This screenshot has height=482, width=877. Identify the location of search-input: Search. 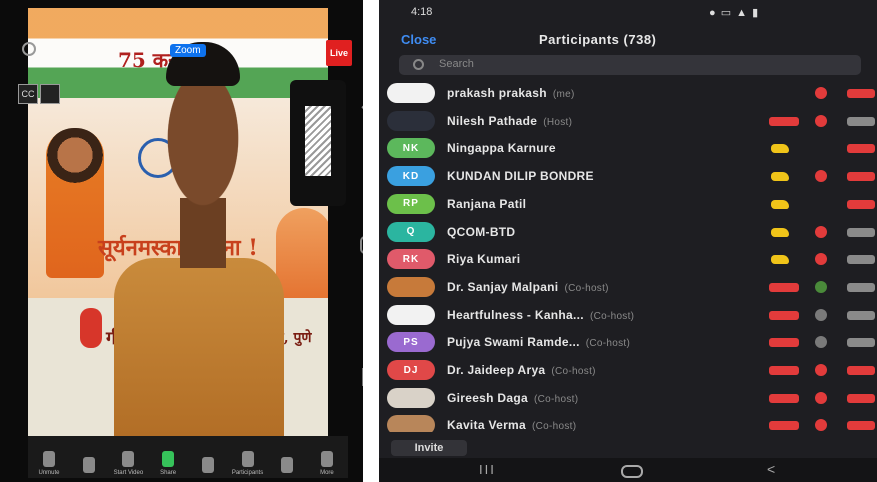
(630, 65).